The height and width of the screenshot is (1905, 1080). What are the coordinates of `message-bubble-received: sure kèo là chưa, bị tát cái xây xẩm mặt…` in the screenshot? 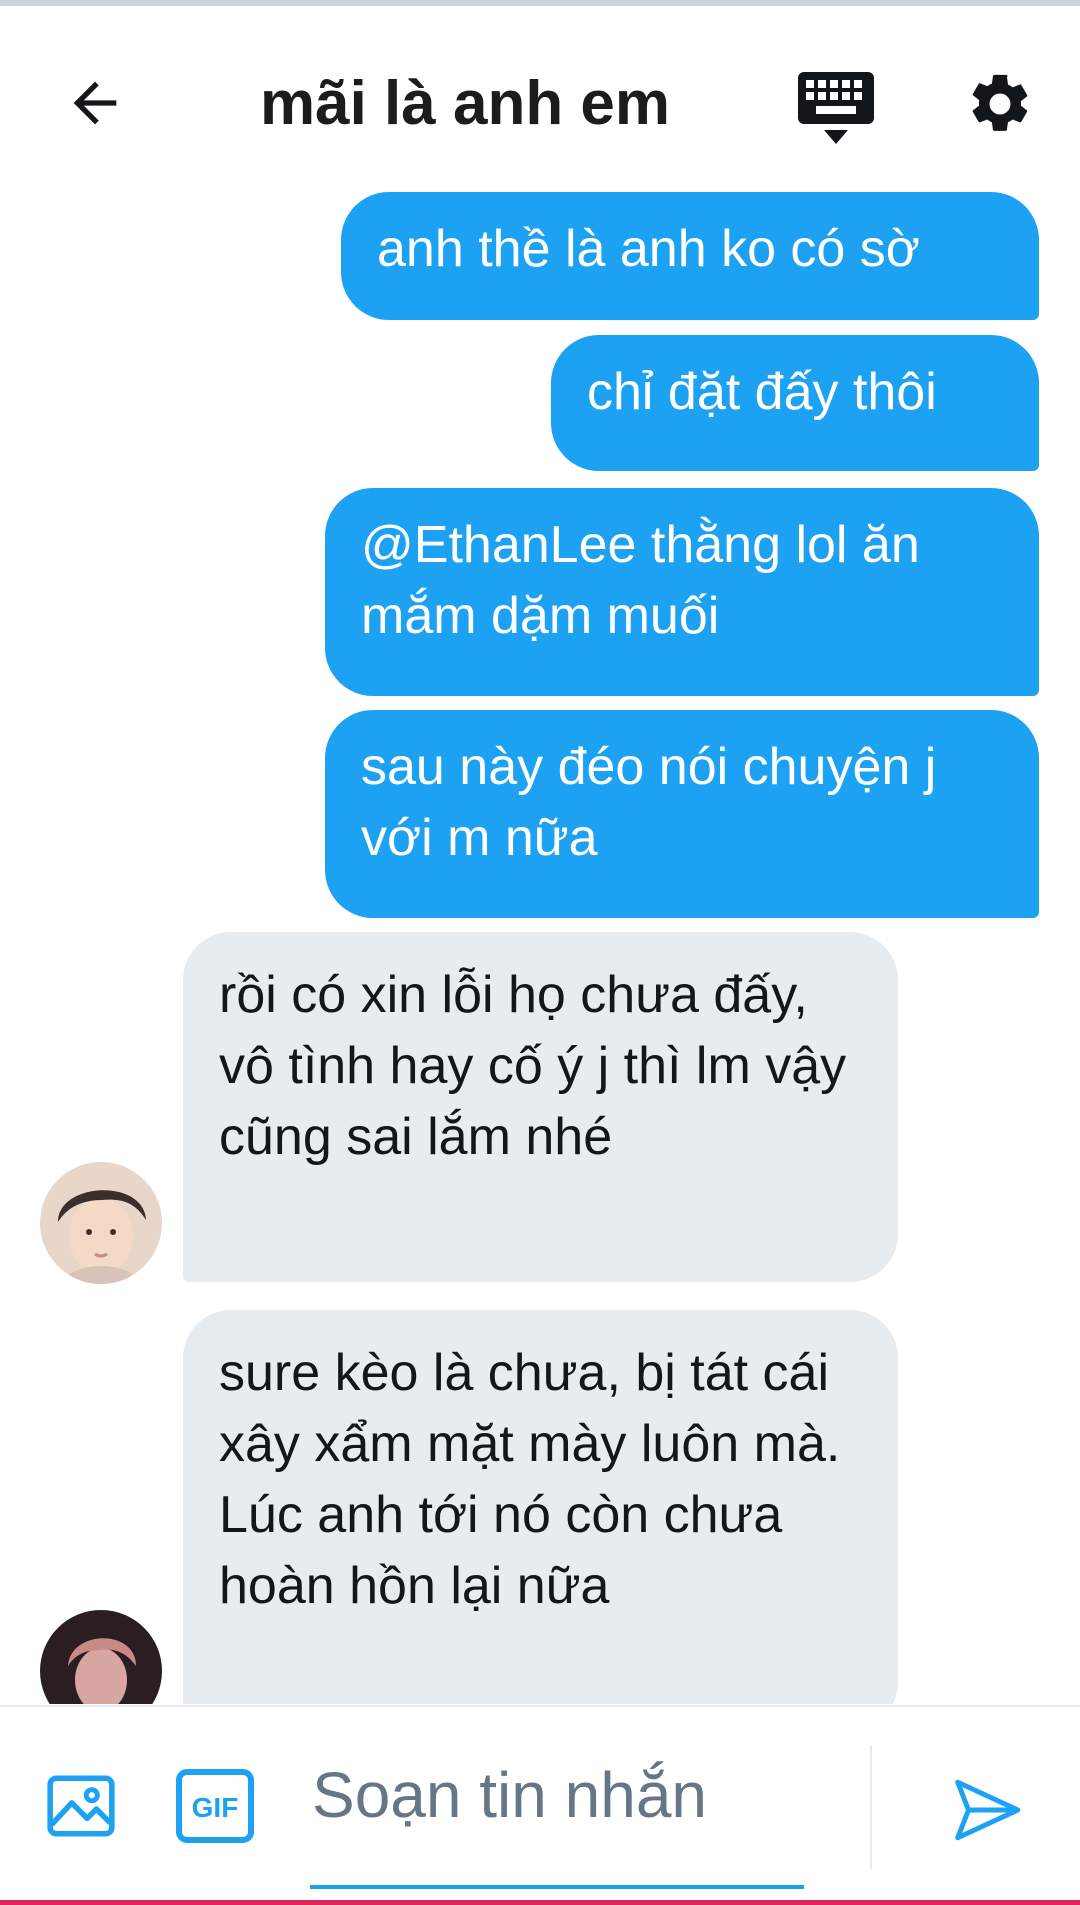 It's located at (540, 1507).